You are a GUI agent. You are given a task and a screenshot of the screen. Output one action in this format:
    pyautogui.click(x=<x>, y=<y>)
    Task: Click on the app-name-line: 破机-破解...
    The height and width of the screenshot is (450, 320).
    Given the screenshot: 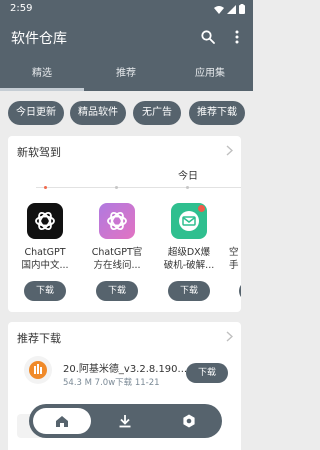 What is the action you would take?
    pyautogui.click(x=189, y=265)
    